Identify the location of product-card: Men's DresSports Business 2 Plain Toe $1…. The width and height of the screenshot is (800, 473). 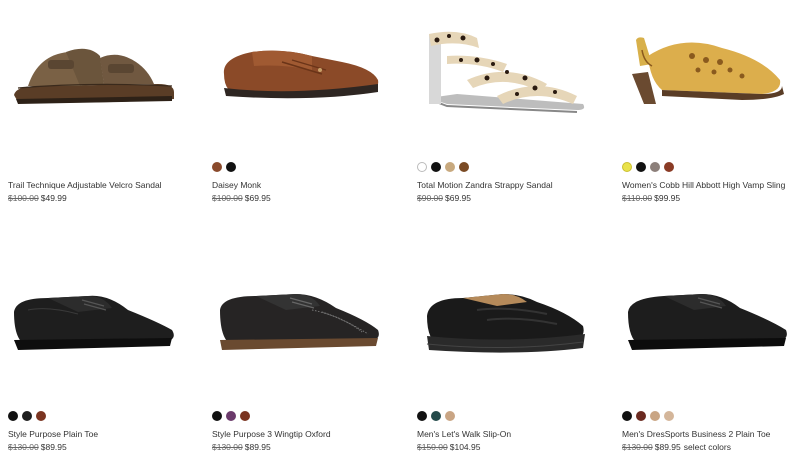
(711, 355).